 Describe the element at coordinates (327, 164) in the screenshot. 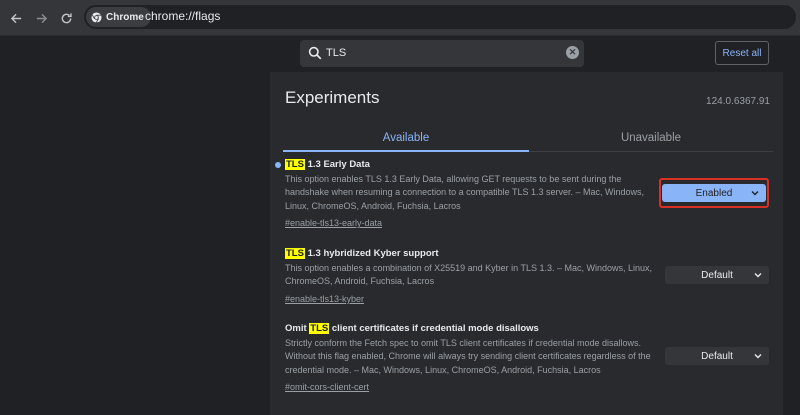

I see `experiment-title: TLS 1.3 Early Data` at that location.